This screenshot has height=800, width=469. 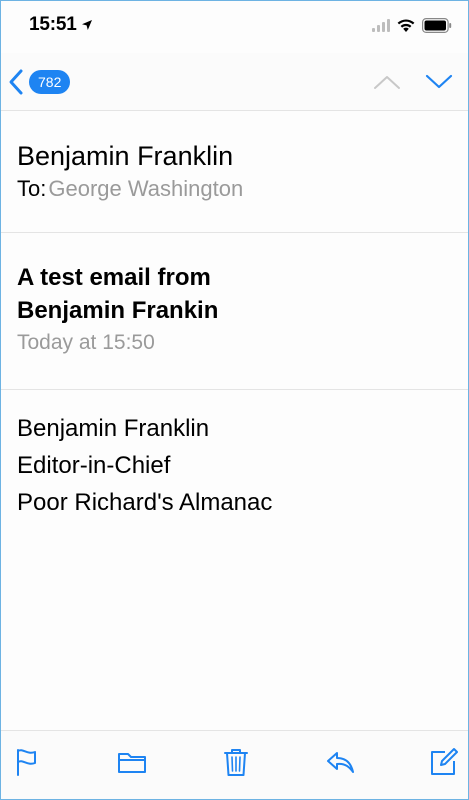 I want to click on nav-bar: 782, so click(x=234, y=82).